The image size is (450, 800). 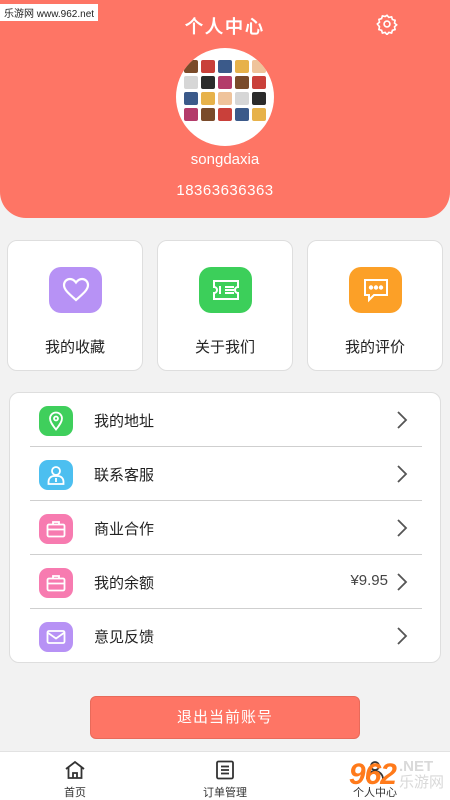 I want to click on card-favorites: 我的收藏, so click(x=75, y=305).